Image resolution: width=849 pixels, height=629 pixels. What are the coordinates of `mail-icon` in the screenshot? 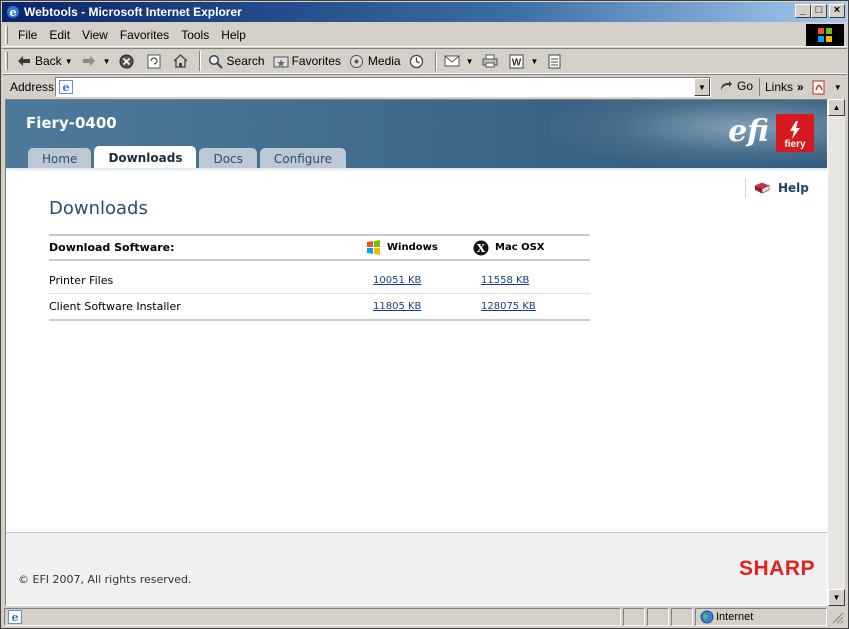 It's located at (452, 61).